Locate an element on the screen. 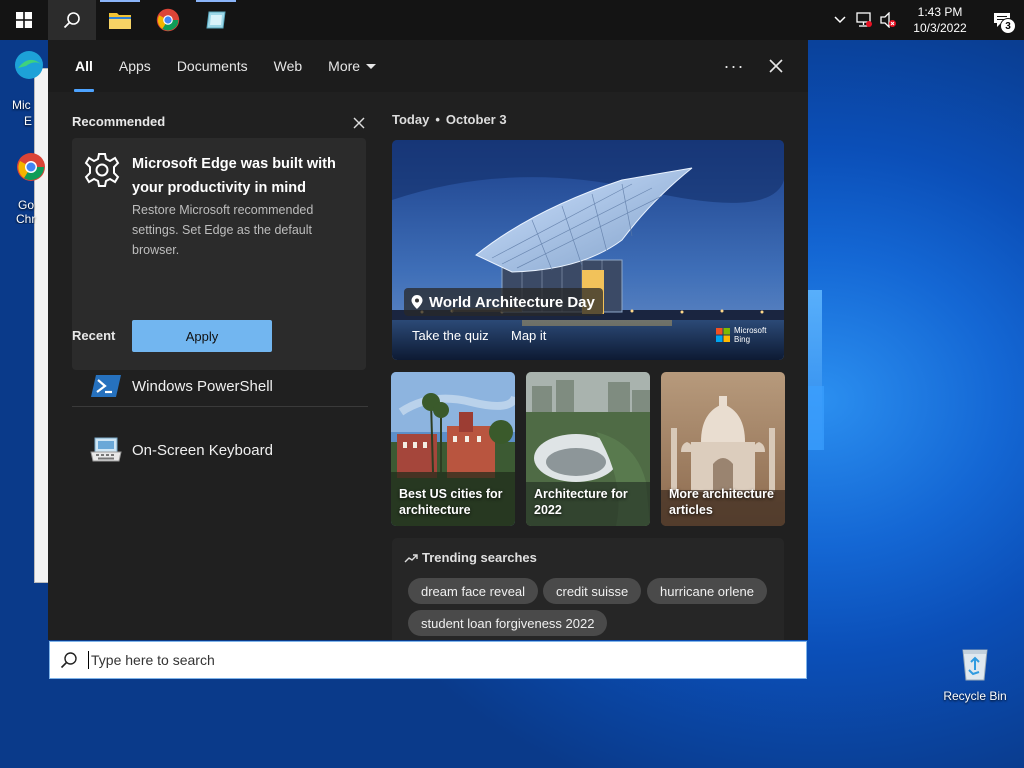 This screenshot has width=1024, height=768. tab-apps: Apps is located at coordinates (135, 66).